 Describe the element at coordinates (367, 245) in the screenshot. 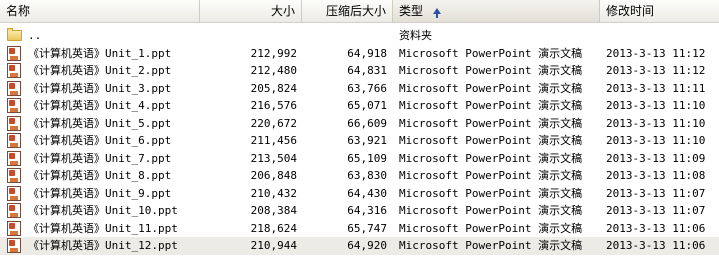

I see `file-compressed-size: 64,920` at that location.